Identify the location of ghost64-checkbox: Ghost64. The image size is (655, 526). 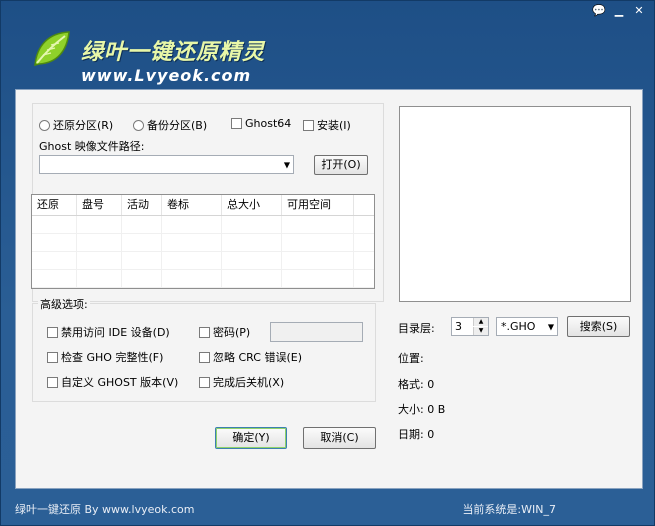
(261, 123).